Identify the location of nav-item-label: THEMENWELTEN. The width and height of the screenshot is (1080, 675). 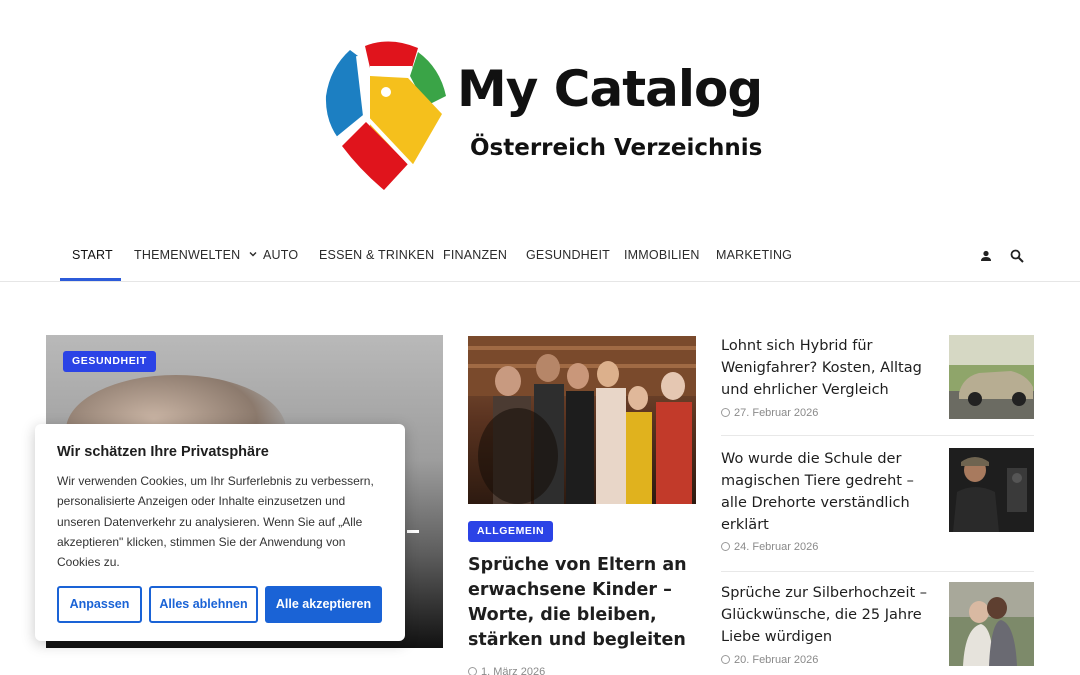
(187, 255).